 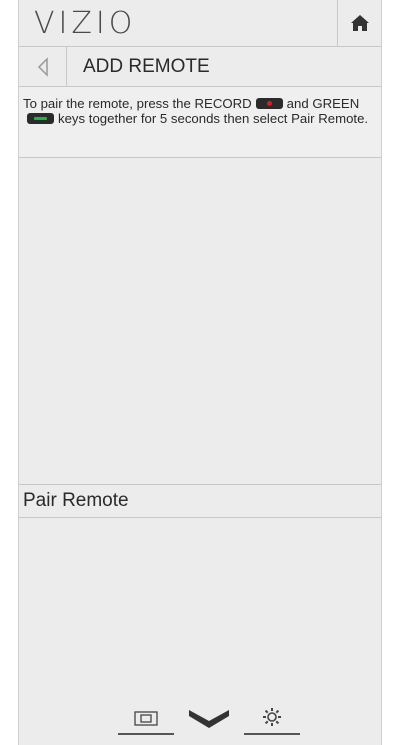 What do you see at coordinates (137, 103) in the screenshot?
I see `instructions-text-1: To pair the remote, press the RECORD` at bounding box center [137, 103].